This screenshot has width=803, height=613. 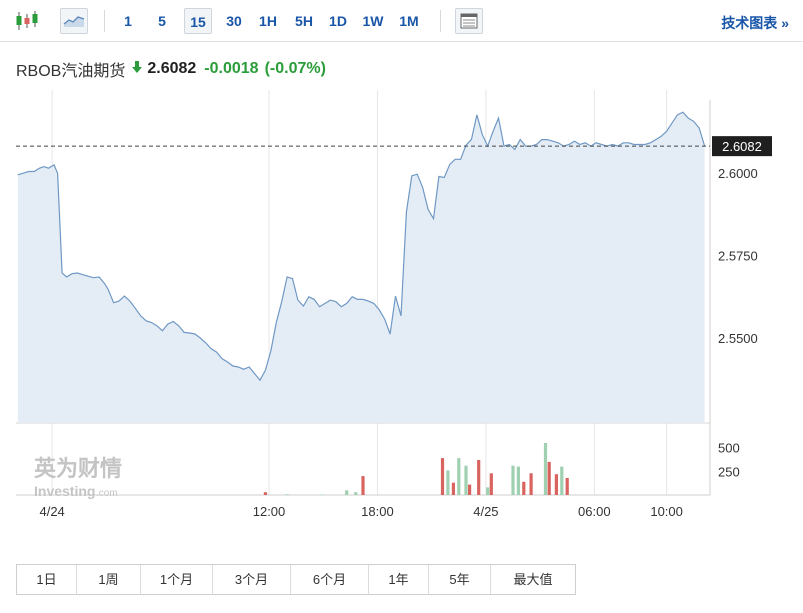 What do you see at coordinates (755, 23) in the screenshot?
I see `technical-chart-link: 技术图表 »` at bounding box center [755, 23].